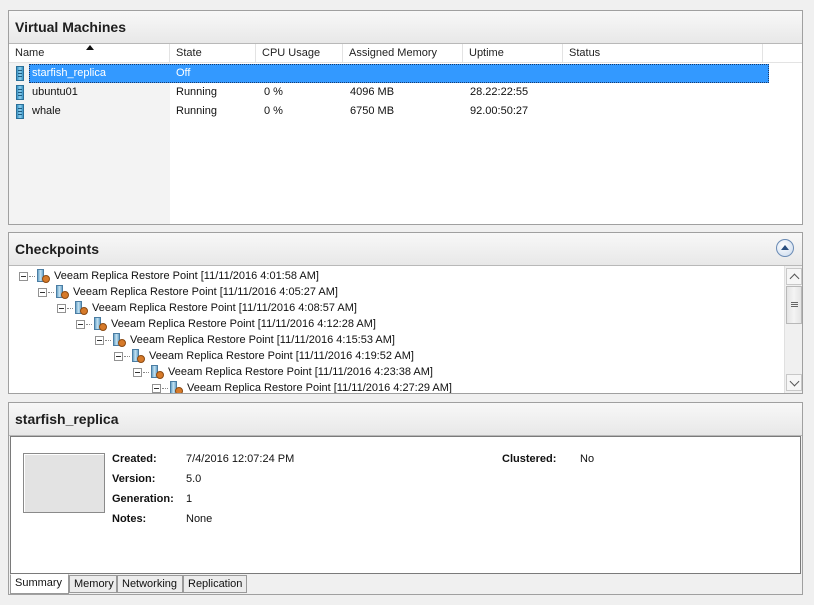 This screenshot has height=605, width=814. What do you see at coordinates (134, 459) in the screenshot?
I see `created-label: Created:` at bounding box center [134, 459].